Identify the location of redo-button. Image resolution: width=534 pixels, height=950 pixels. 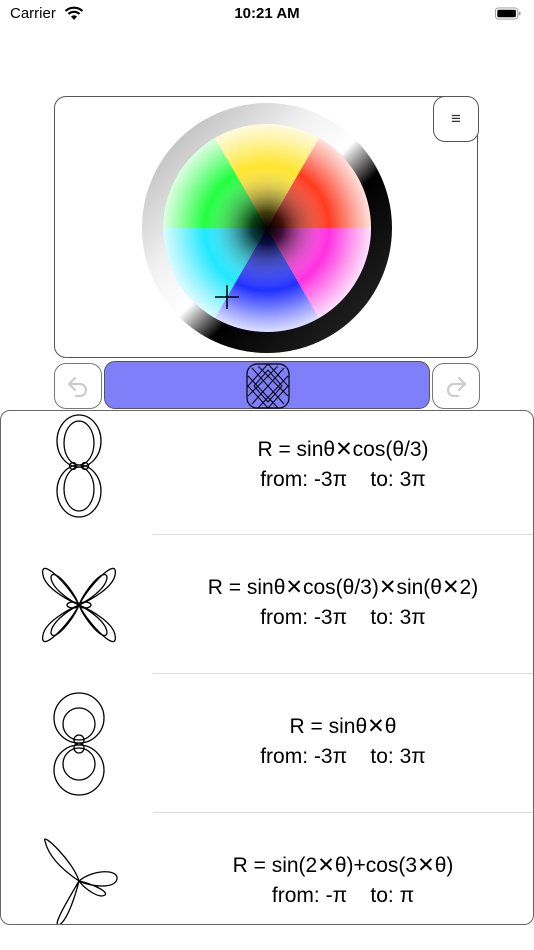
(456, 386).